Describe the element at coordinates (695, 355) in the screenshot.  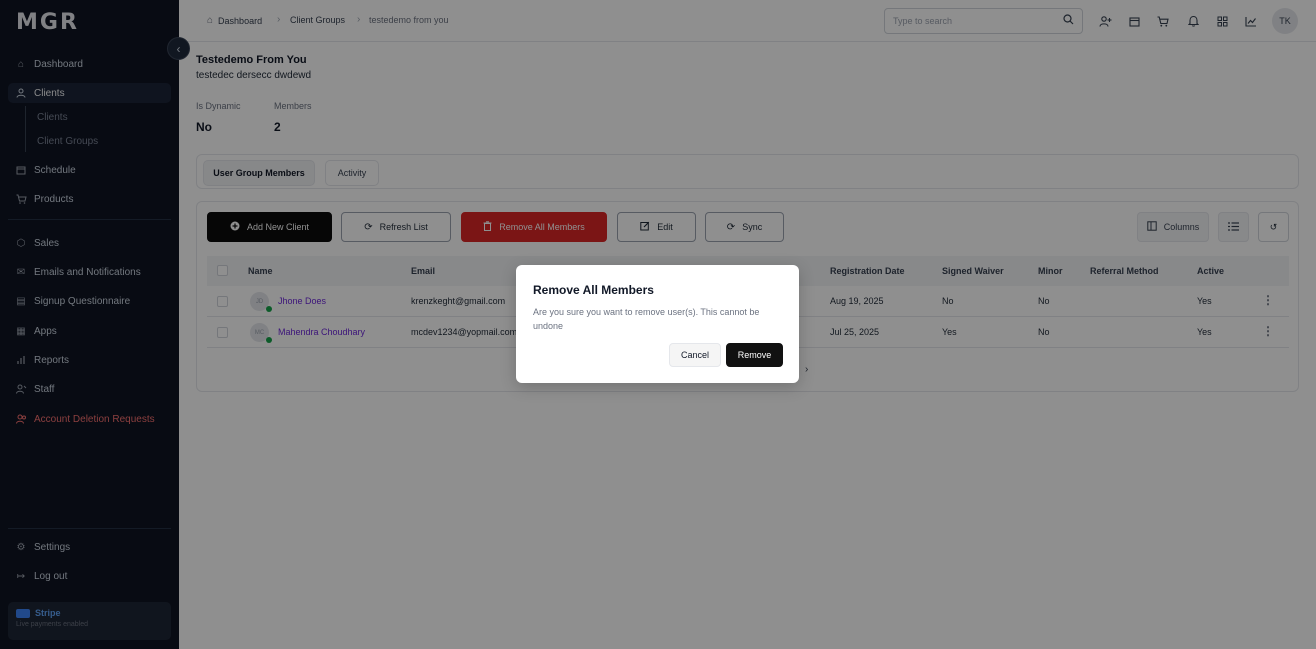
I see `cancel-button: Cancel` at that location.